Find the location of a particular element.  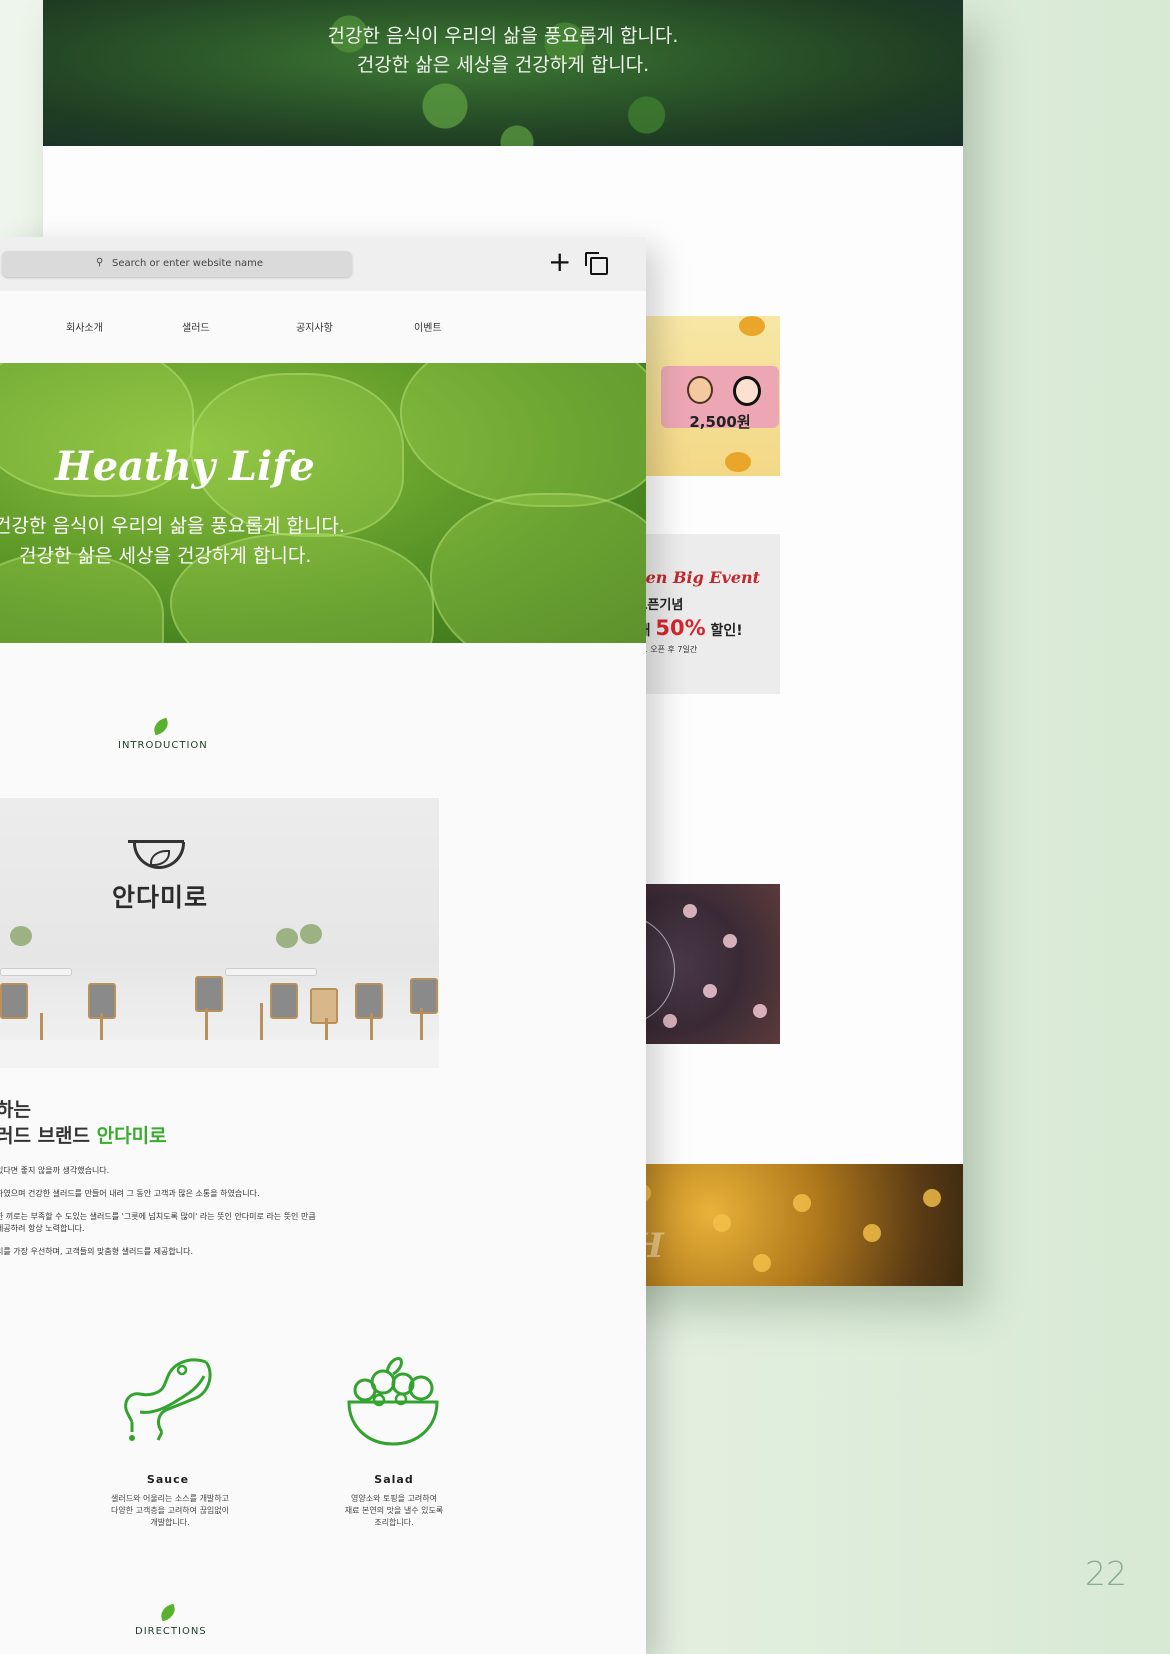

introduction-label: INTRODUCTION is located at coordinates (163, 745).